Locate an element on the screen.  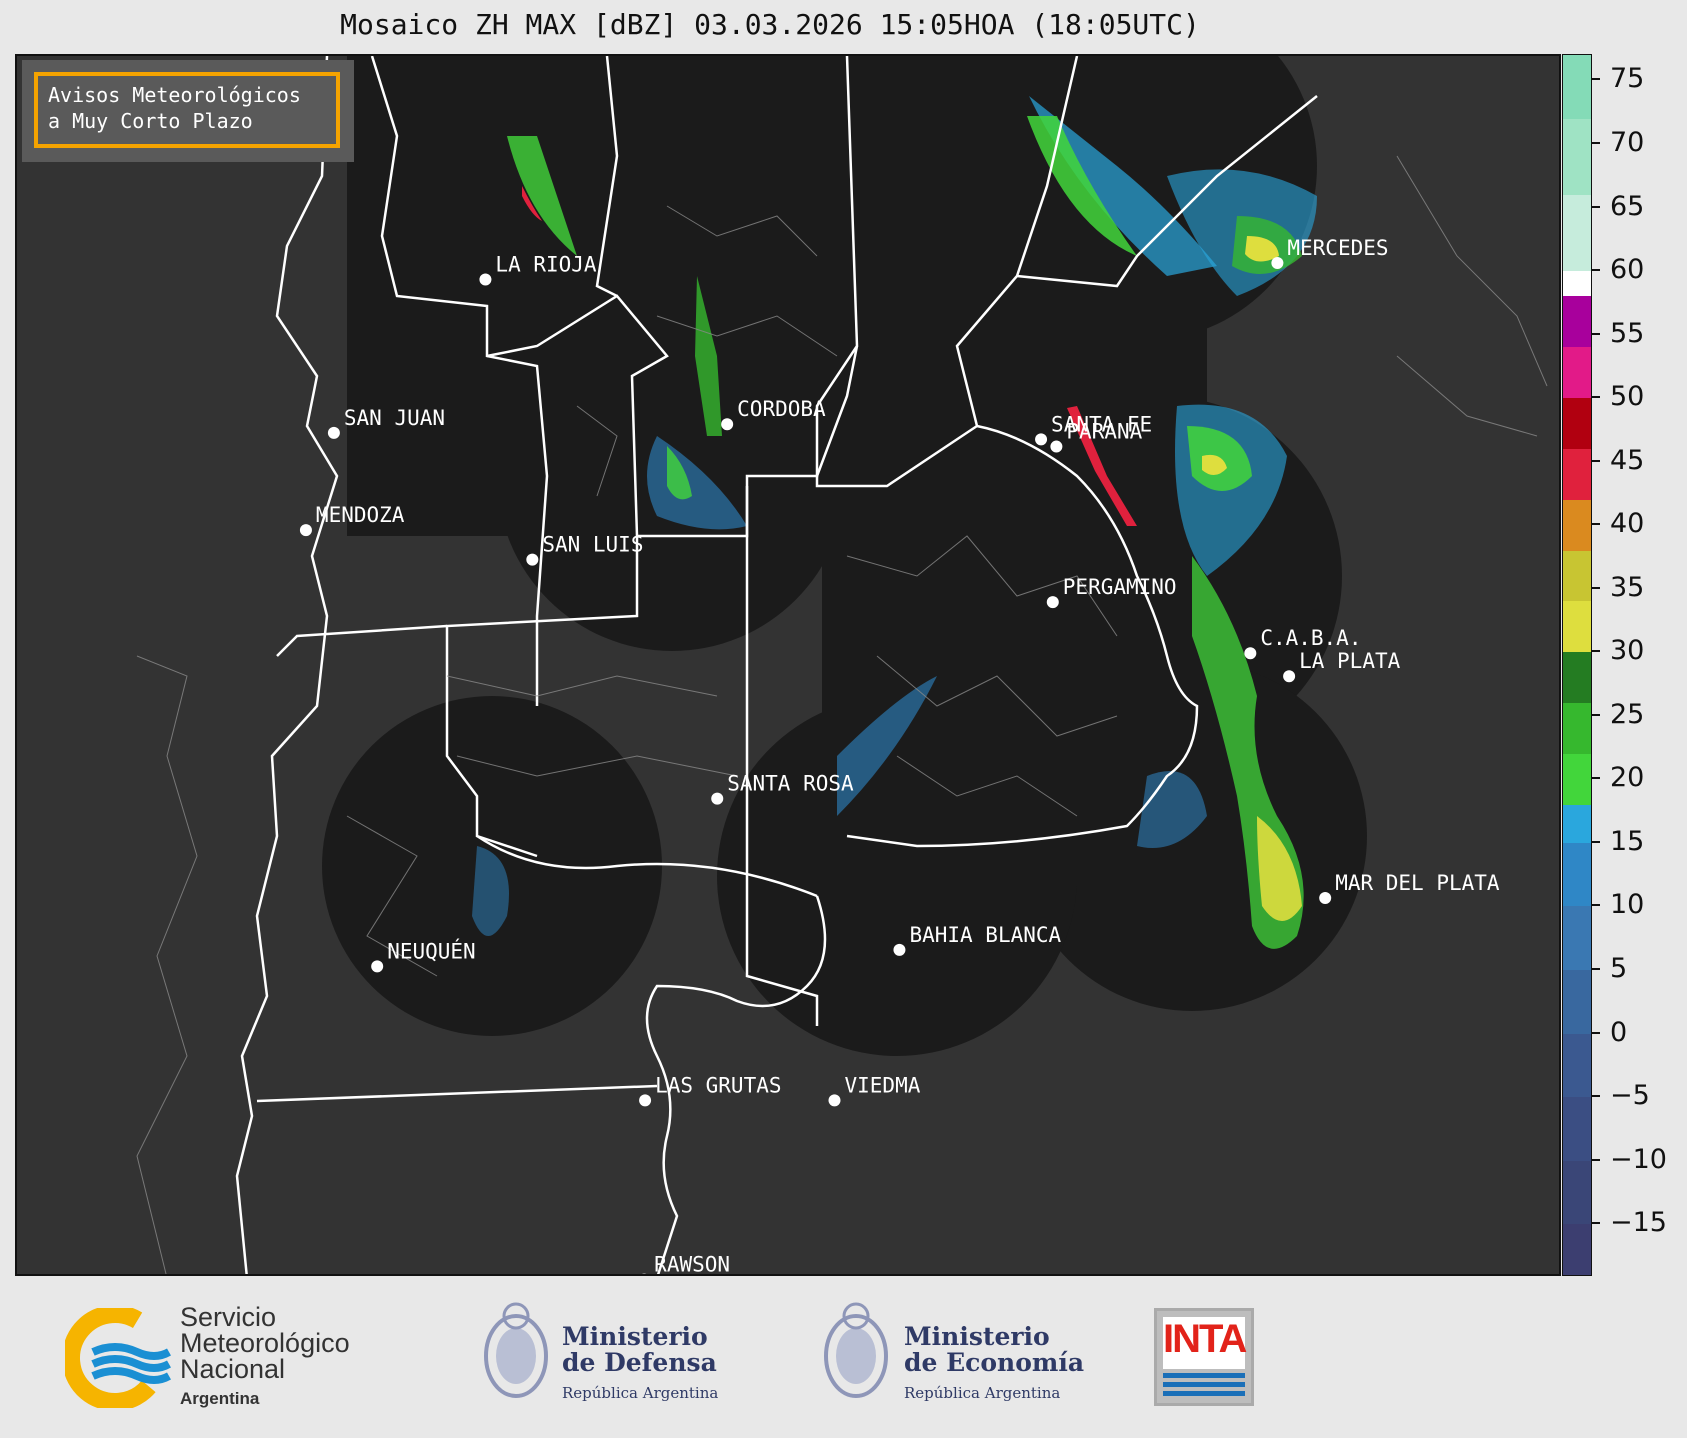
legend-line-2: a Muy Corto Plazo is located at coordinates (150, 121).